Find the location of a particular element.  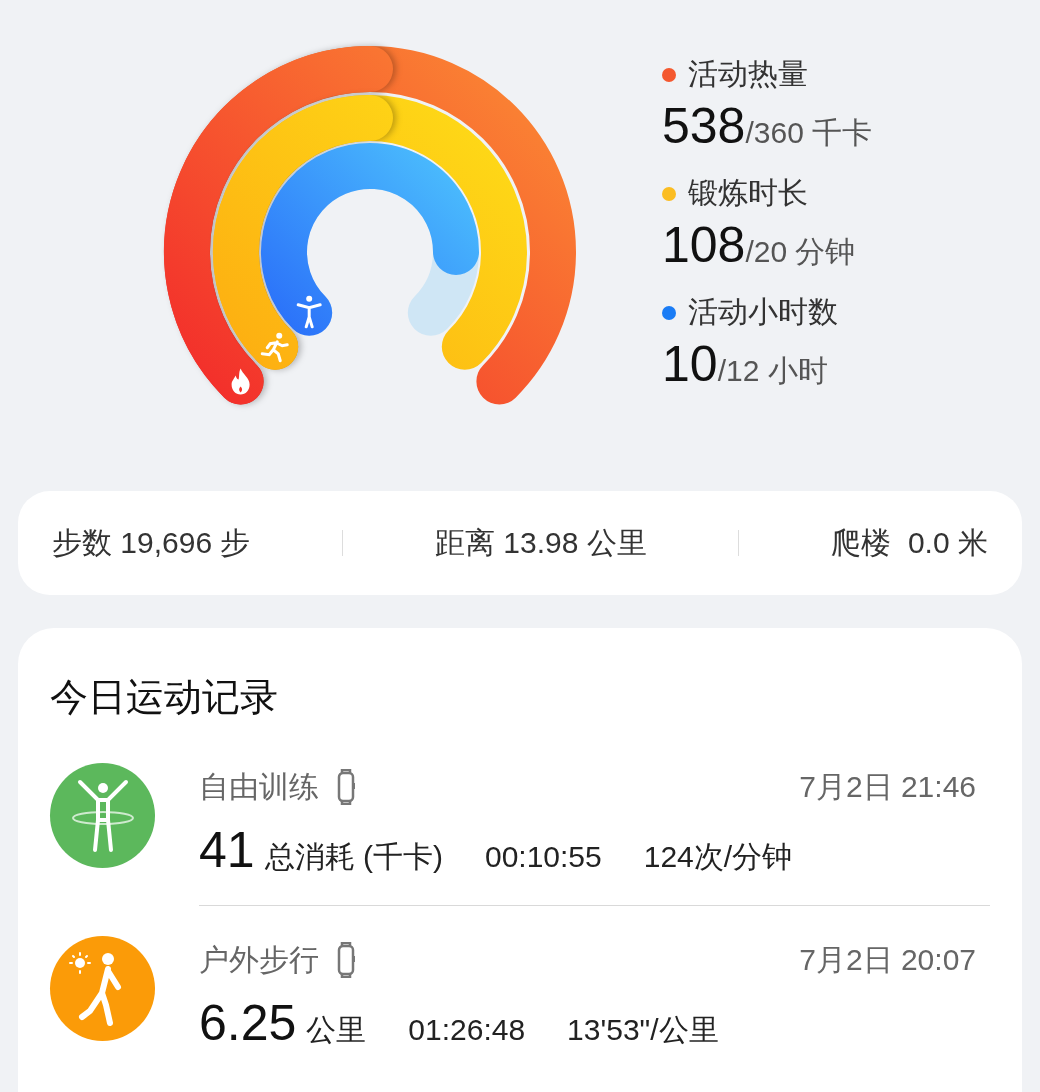

workout-rate: 124次/分钟 is located at coordinates (718, 857).